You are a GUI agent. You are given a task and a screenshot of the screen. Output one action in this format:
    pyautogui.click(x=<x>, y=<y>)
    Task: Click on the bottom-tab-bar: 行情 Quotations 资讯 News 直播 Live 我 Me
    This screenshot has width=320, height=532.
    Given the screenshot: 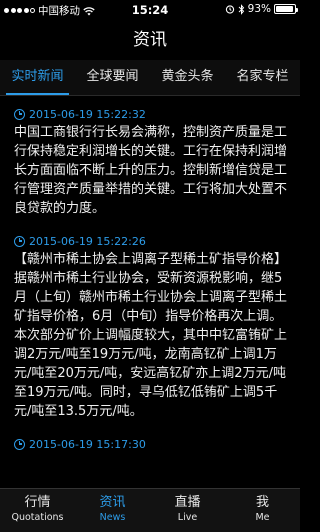 What is the action you would take?
    pyautogui.click(x=150, y=510)
    